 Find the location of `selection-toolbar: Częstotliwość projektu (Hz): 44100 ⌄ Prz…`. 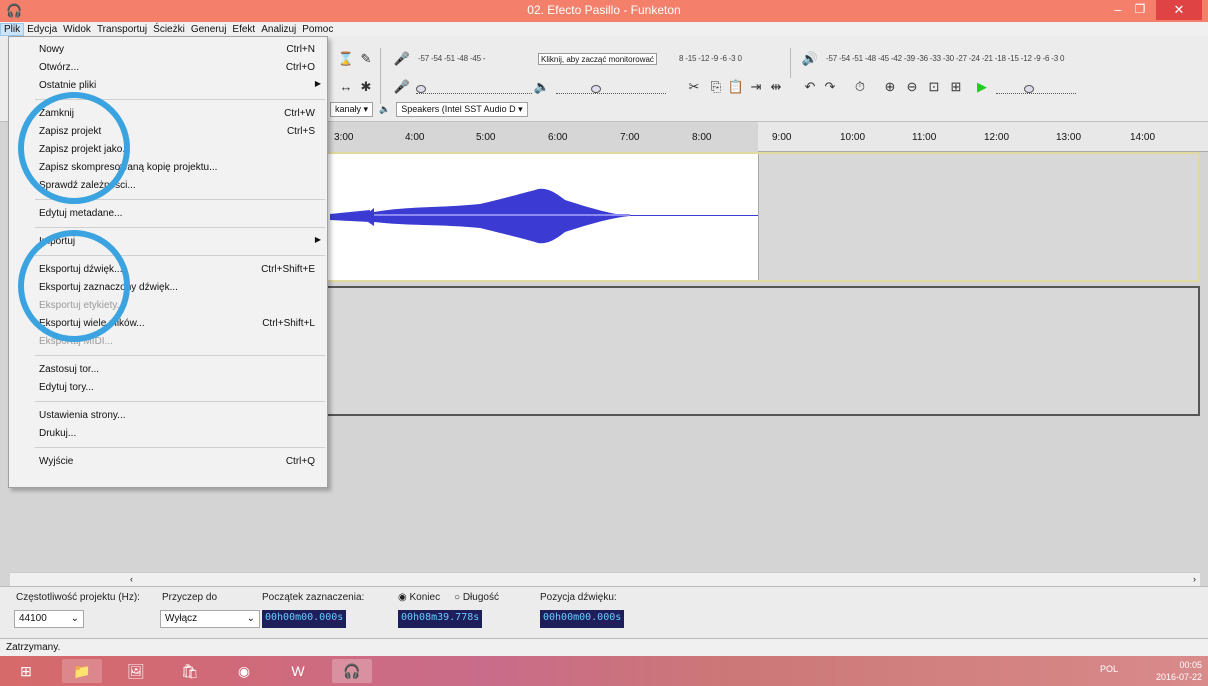

selection-toolbar: Częstotliwość projektu (Hz): 44100 ⌄ Prz… is located at coordinates (604, 612).